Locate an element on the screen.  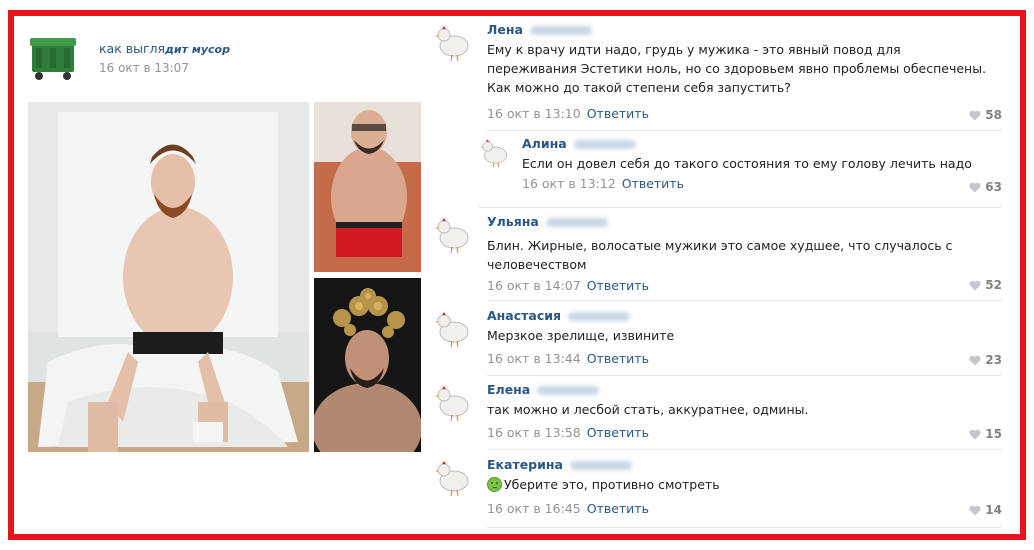
comment-time: 16 окт в 14:07 is located at coordinates (534, 285).